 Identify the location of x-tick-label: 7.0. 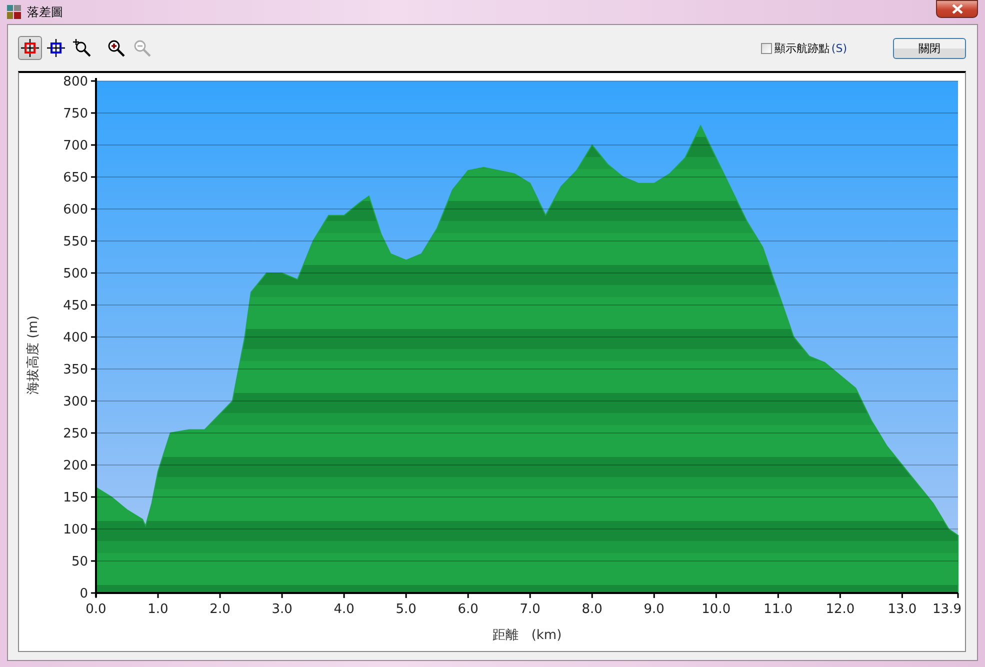
(530, 609).